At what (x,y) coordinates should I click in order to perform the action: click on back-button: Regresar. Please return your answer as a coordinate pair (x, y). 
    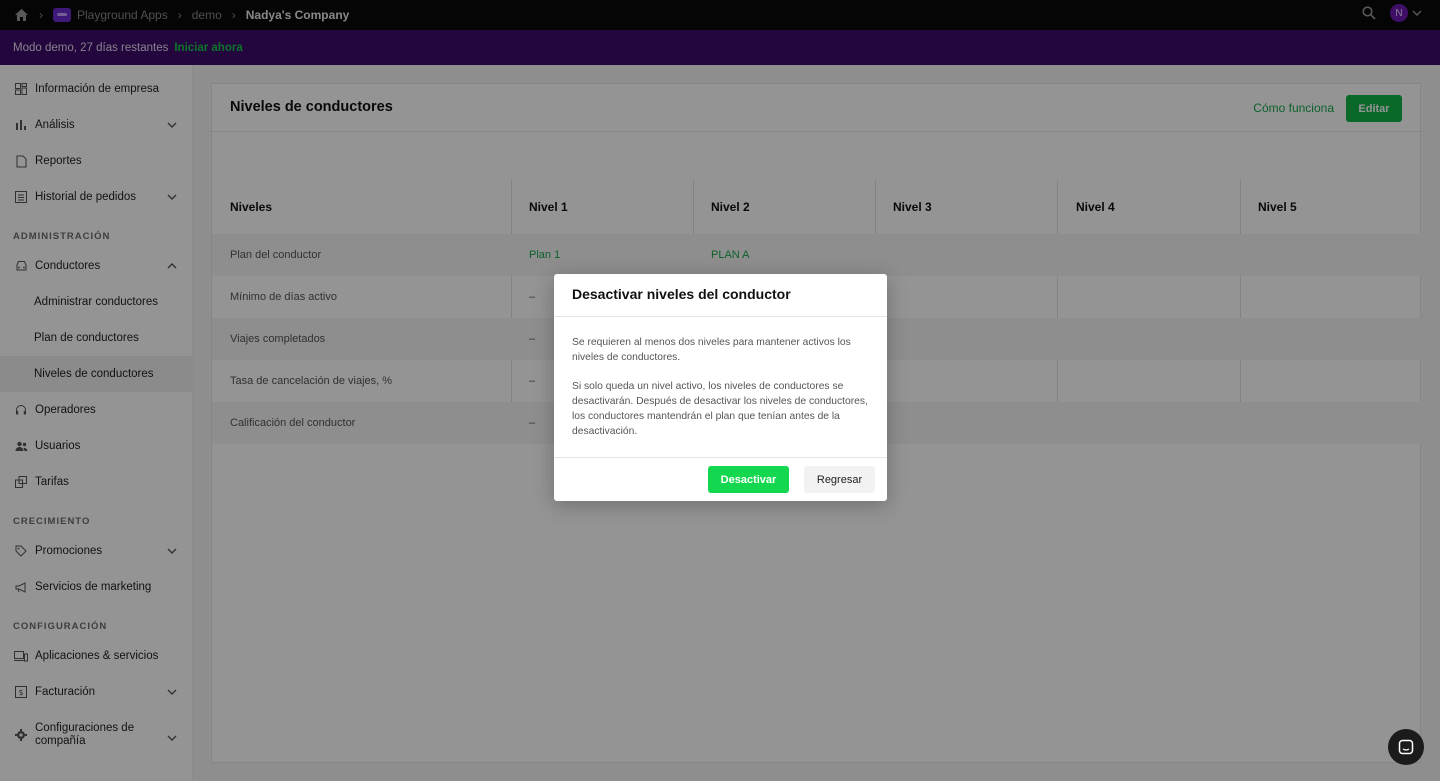
    Looking at the image, I should click on (839, 479).